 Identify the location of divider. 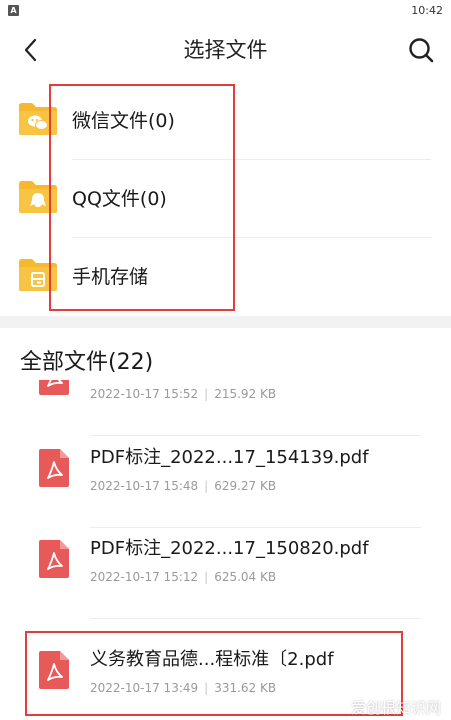
(255, 618).